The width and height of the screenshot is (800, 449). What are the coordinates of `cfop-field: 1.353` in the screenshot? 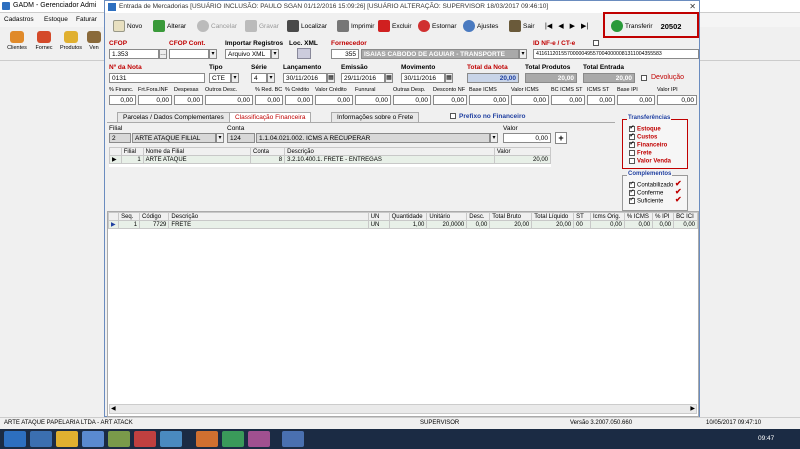 It's located at (134, 54).